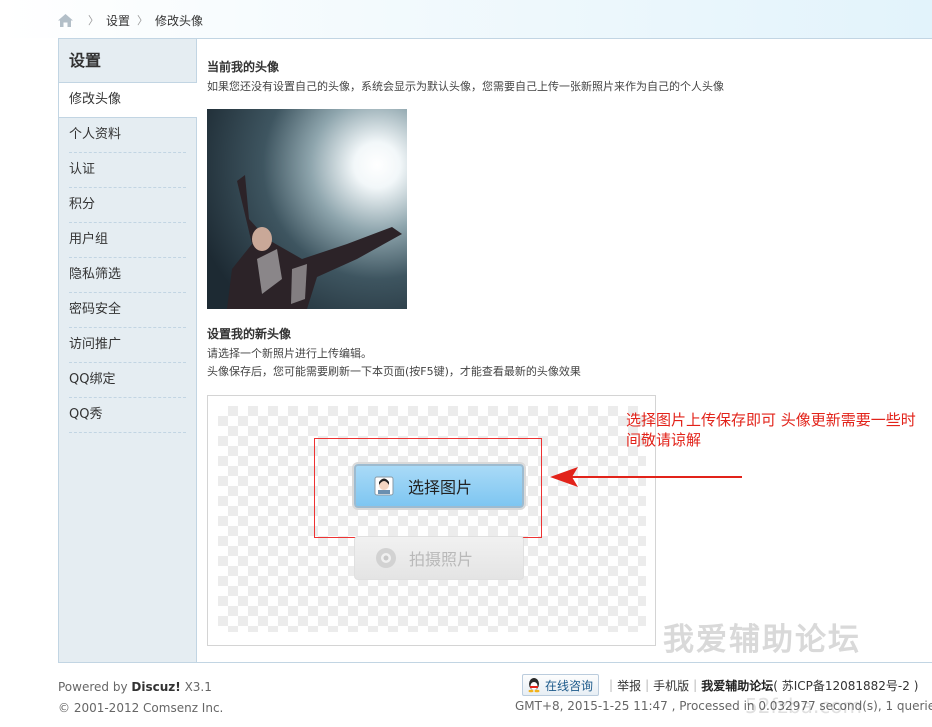  What do you see at coordinates (127, 240) in the screenshot?
I see `sidebar-item-usergroup: 用户组` at bounding box center [127, 240].